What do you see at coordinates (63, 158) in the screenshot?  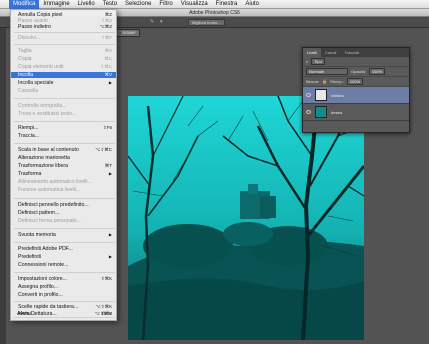 I see `menu-item-alterazione-marionetta: Alterazione marionetta` at bounding box center [63, 158].